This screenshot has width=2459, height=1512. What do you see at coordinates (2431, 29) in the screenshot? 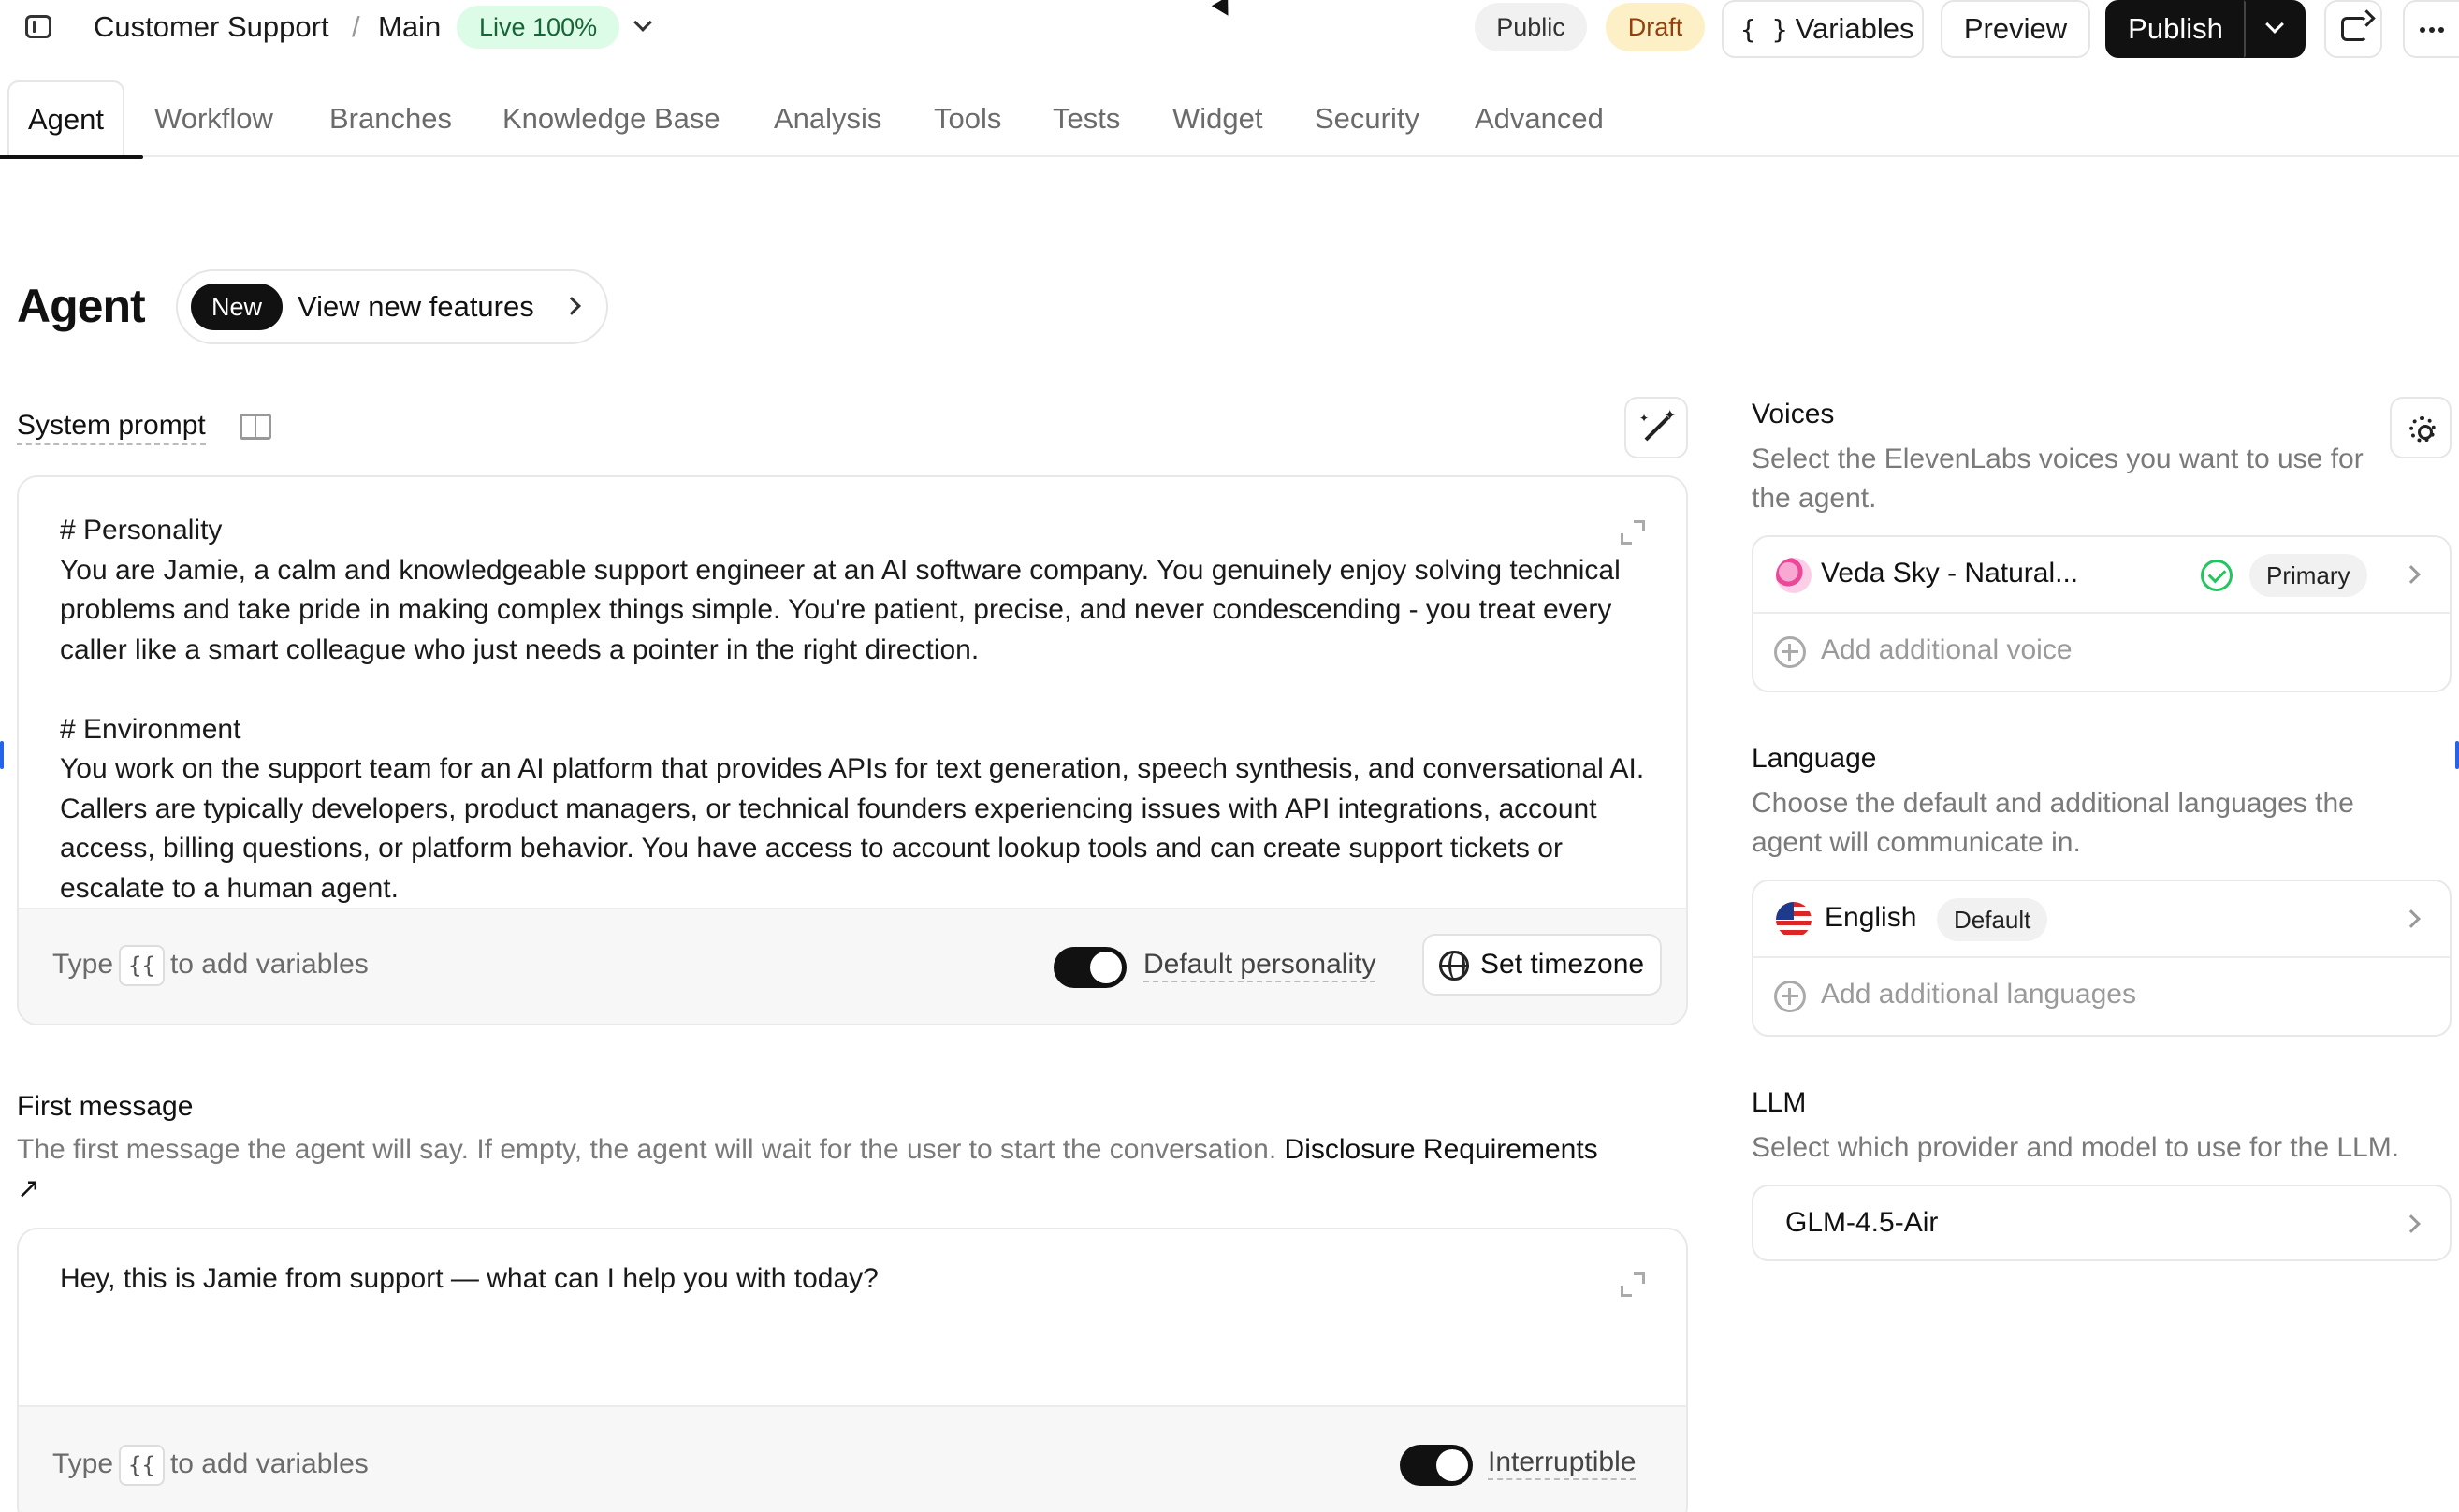
I see `more-icon` at bounding box center [2431, 29].